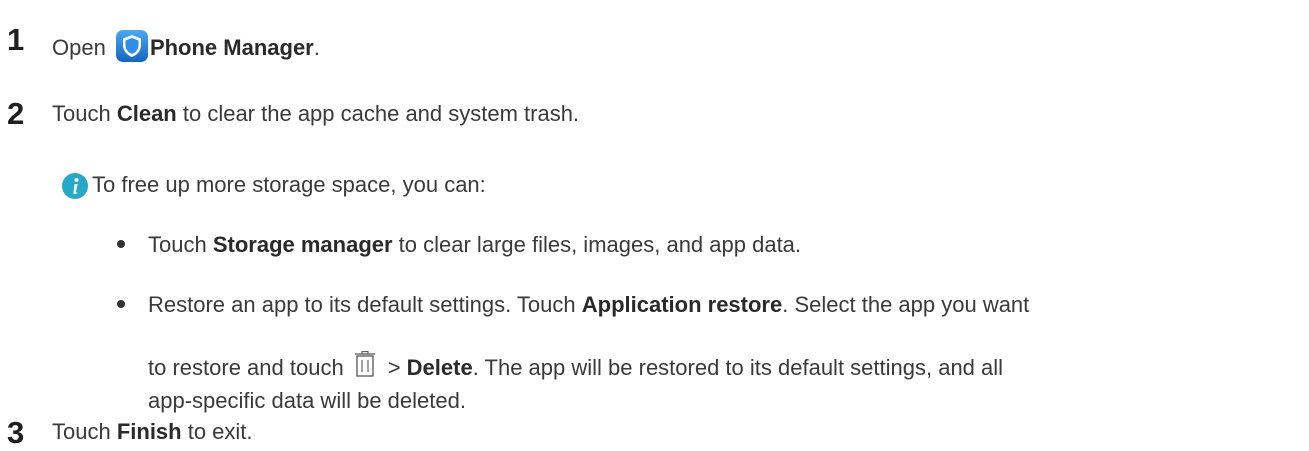 The image size is (1309, 451). What do you see at coordinates (180, 244) in the screenshot?
I see `bullet-1-prefix: Touch` at bounding box center [180, 244].